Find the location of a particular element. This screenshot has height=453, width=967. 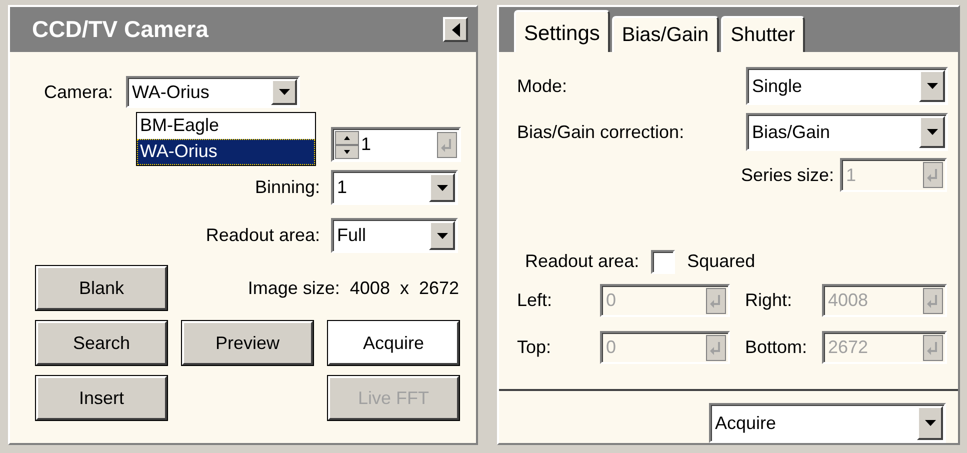

field-label: Bias/Gain correction: is located at coordinates (600, 132).